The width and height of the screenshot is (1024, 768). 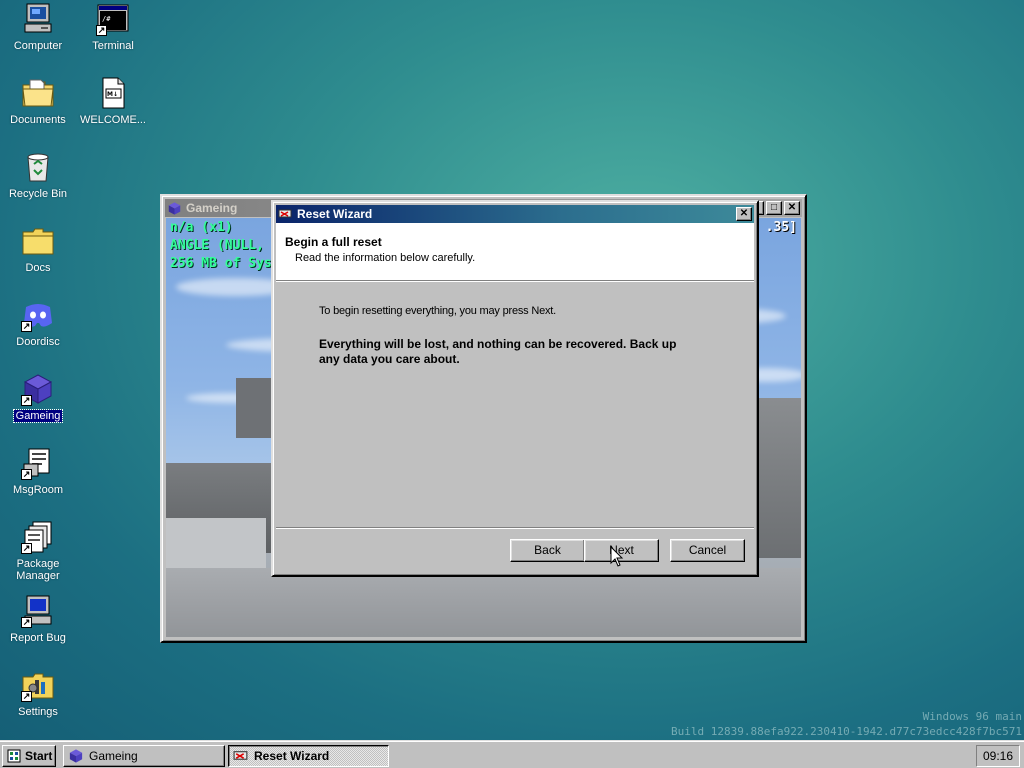 I want to click on markdown-file-icon: M↓, so click(x=113, y=93).